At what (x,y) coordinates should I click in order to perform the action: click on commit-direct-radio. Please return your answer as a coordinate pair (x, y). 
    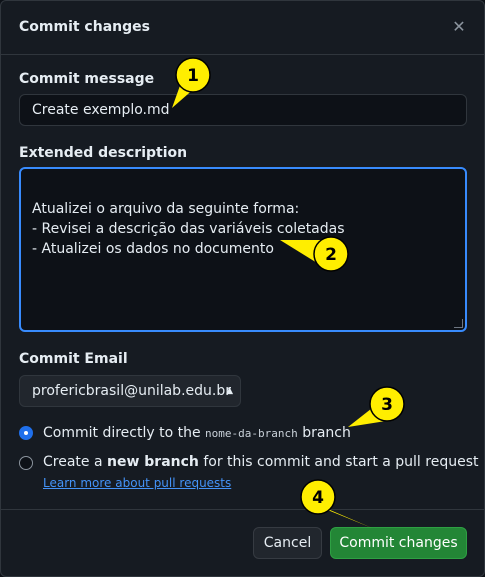
    Looking at the image, I should click on (26, 433).